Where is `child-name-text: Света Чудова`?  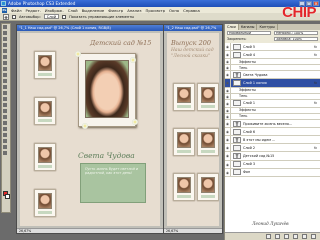
child-name-text: Света Чудова is located at coordinates (106, 155).